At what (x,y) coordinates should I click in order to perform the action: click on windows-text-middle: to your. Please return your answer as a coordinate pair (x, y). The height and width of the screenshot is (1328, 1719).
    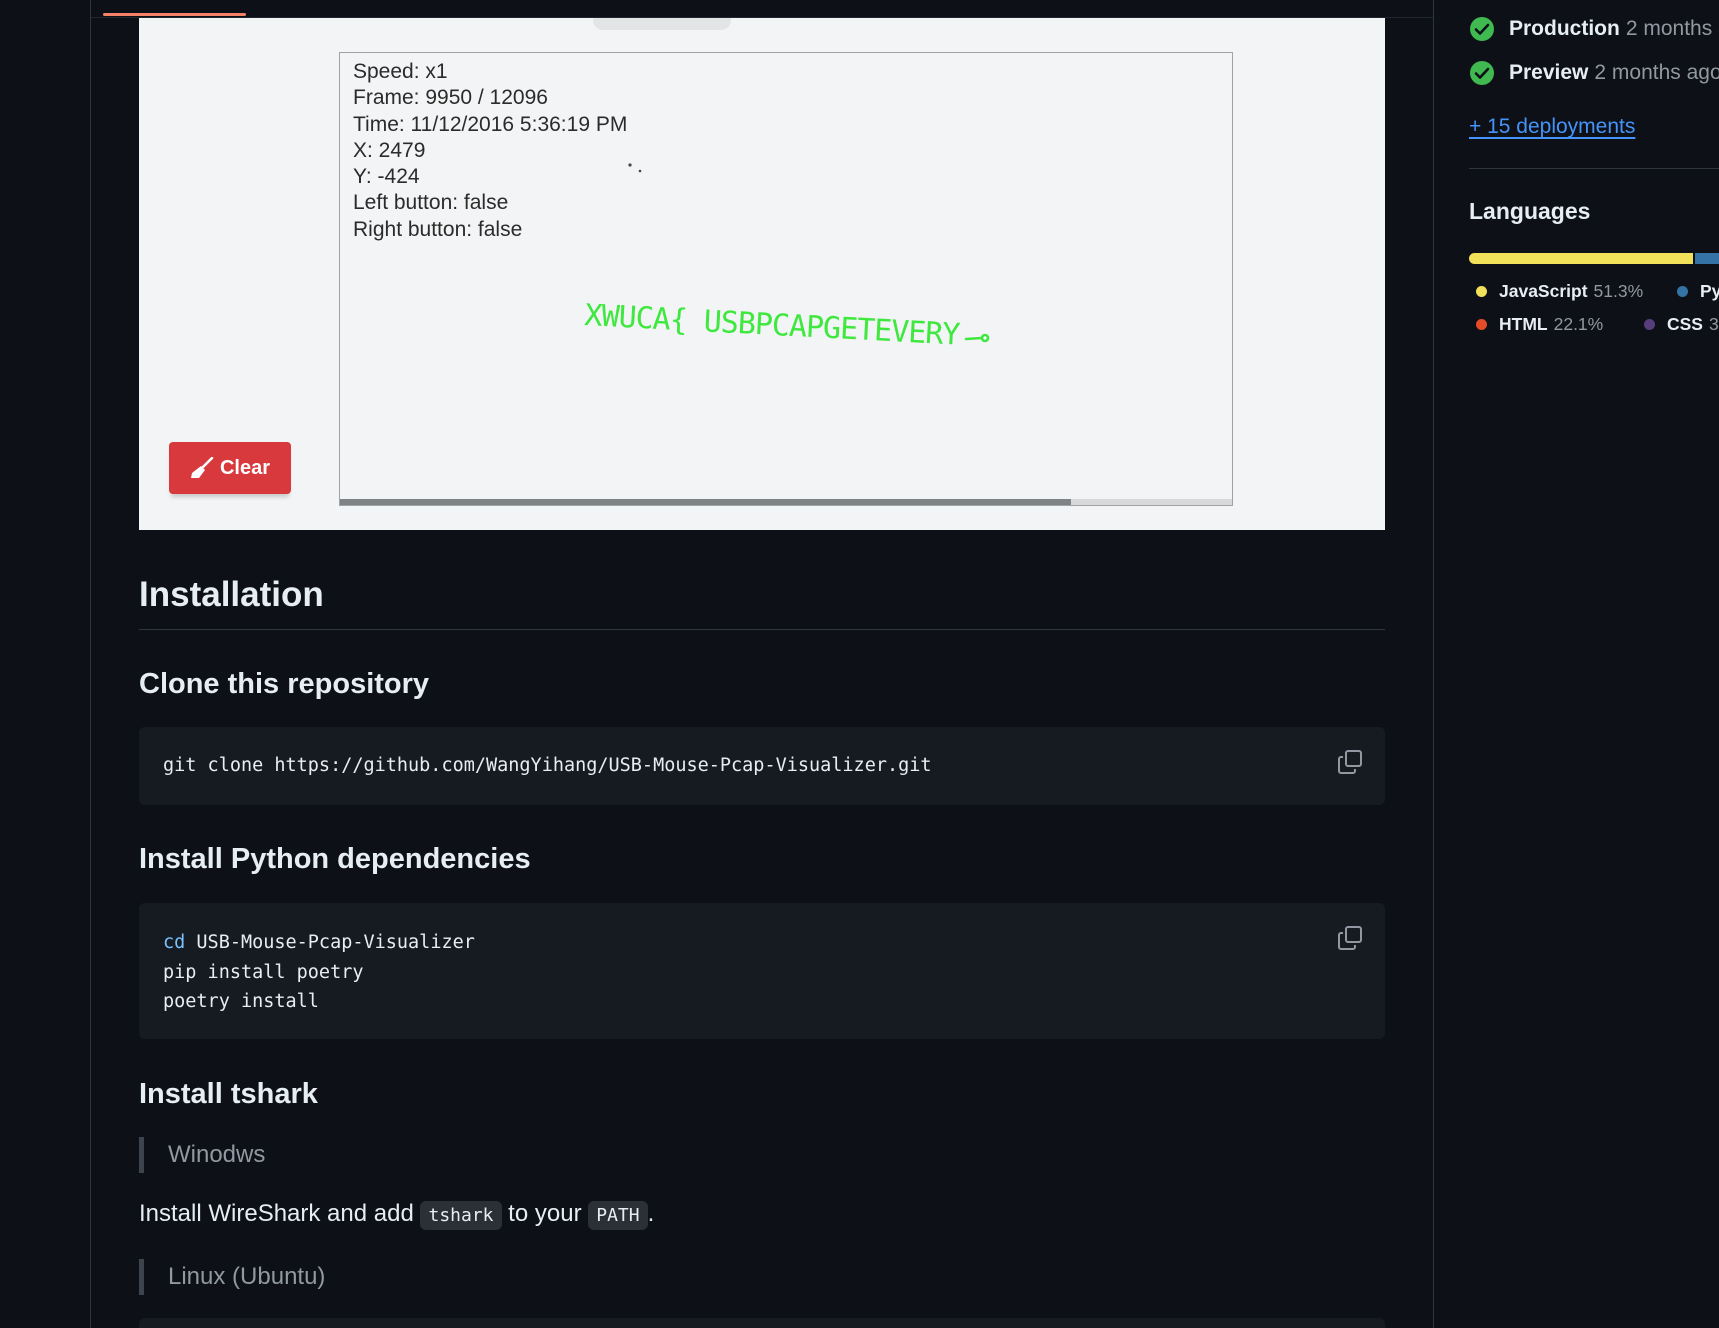
    Looking at the image, I should click on (545, 1213).